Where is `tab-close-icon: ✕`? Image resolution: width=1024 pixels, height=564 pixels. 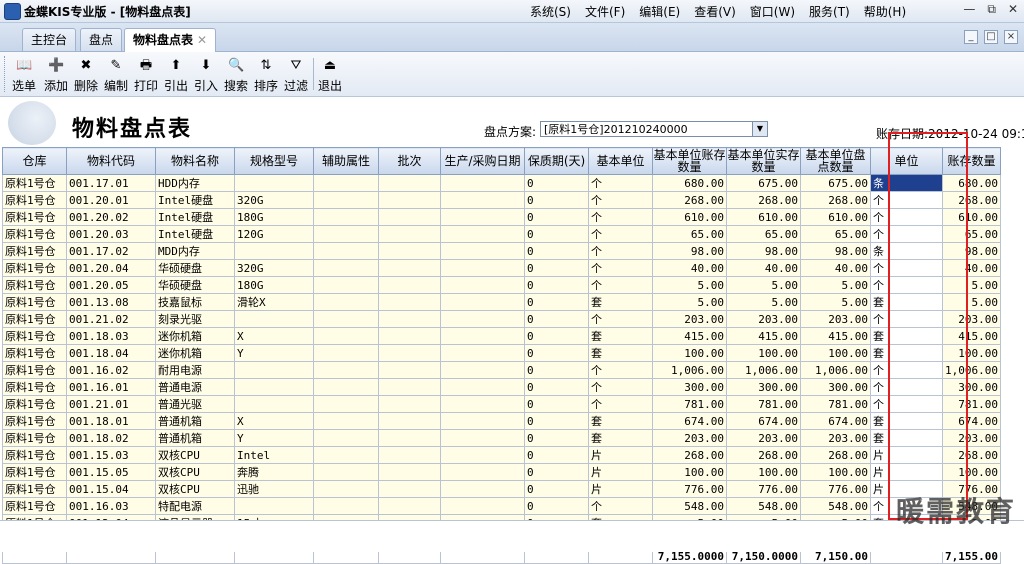
tab-close-icon: ✕ is located at coordinates (202, 40).